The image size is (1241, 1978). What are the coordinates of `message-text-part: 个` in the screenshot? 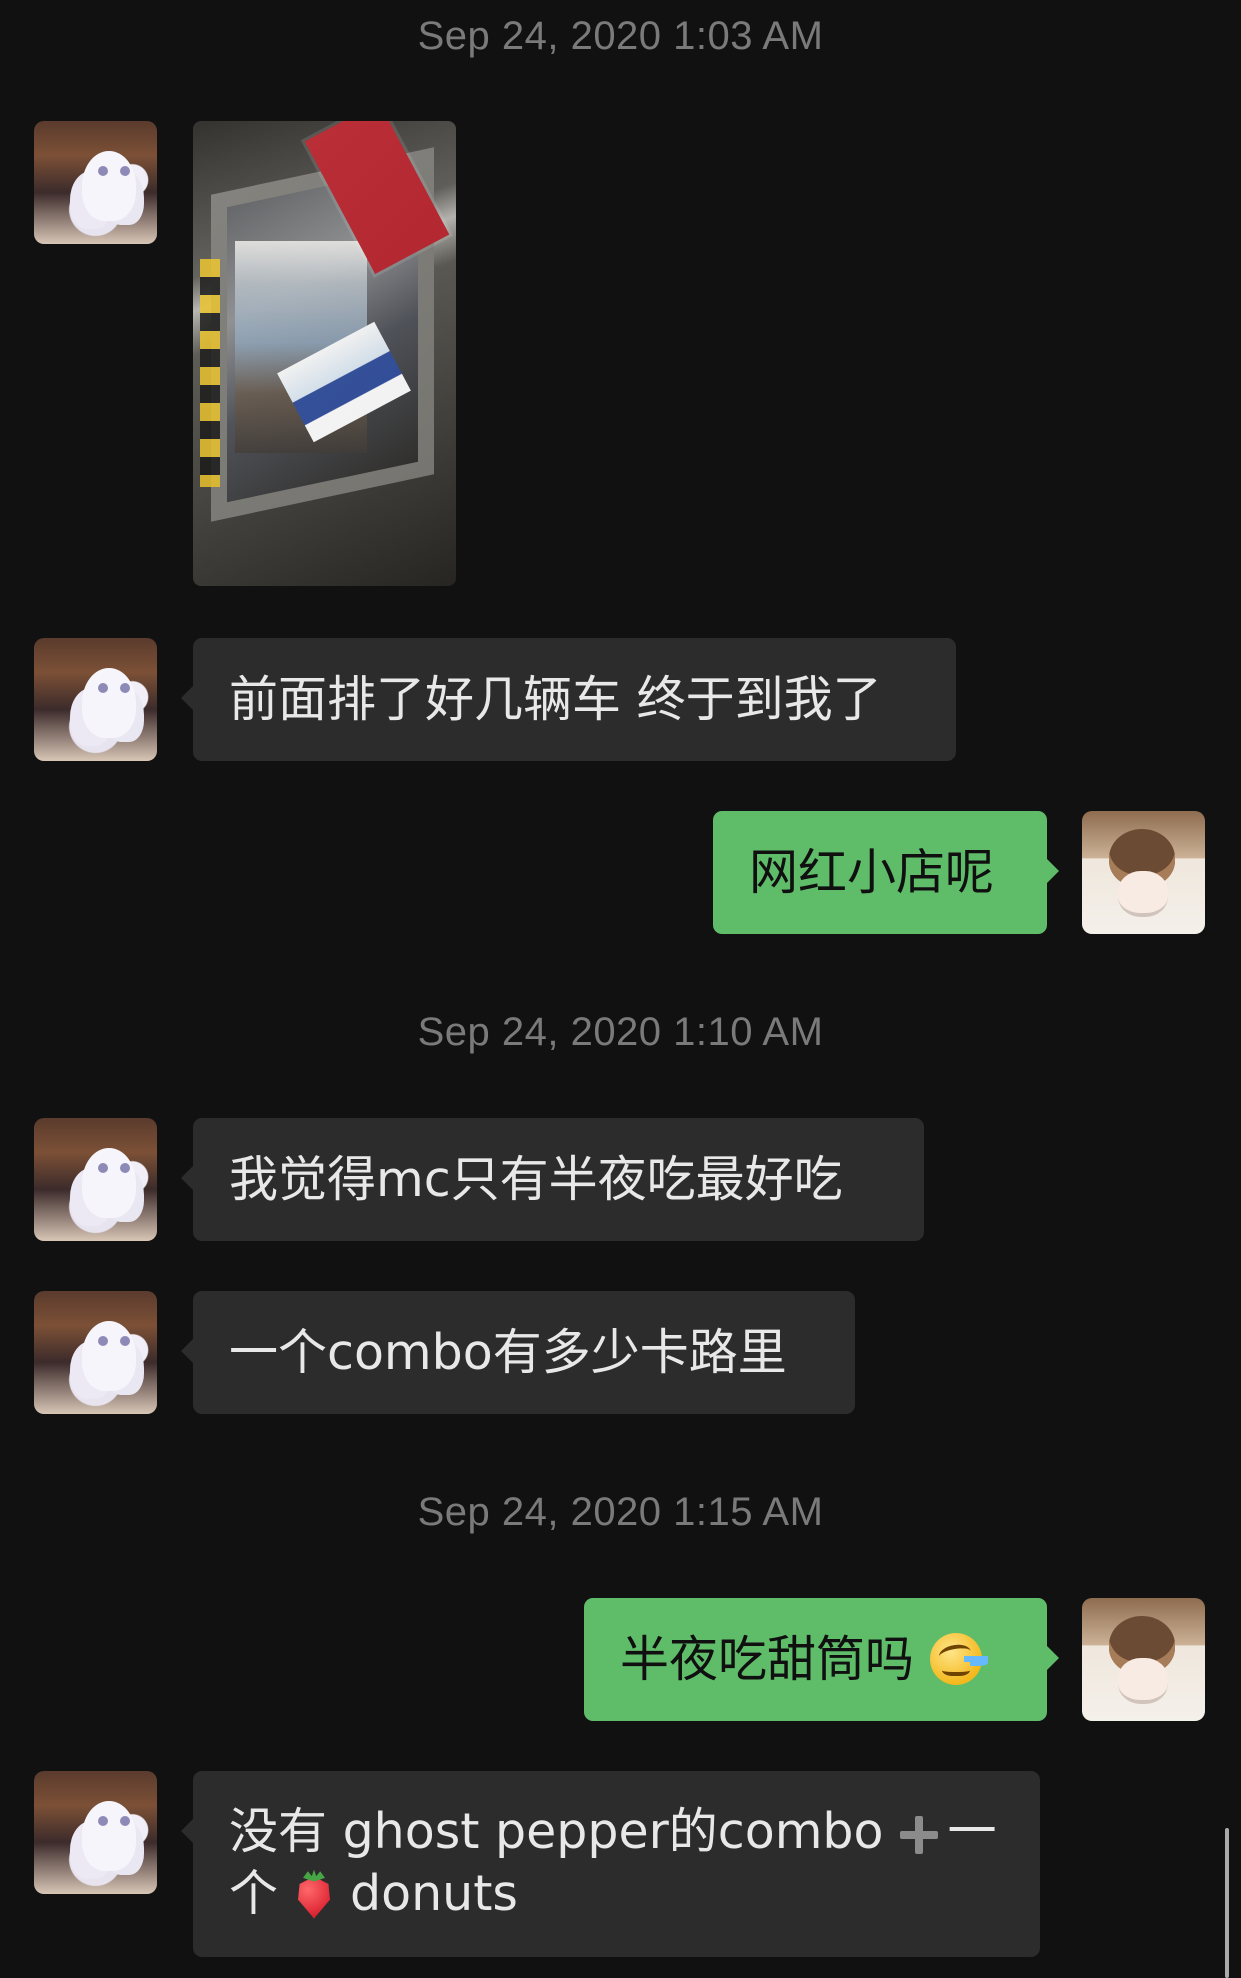 It's located at (254, 1893).